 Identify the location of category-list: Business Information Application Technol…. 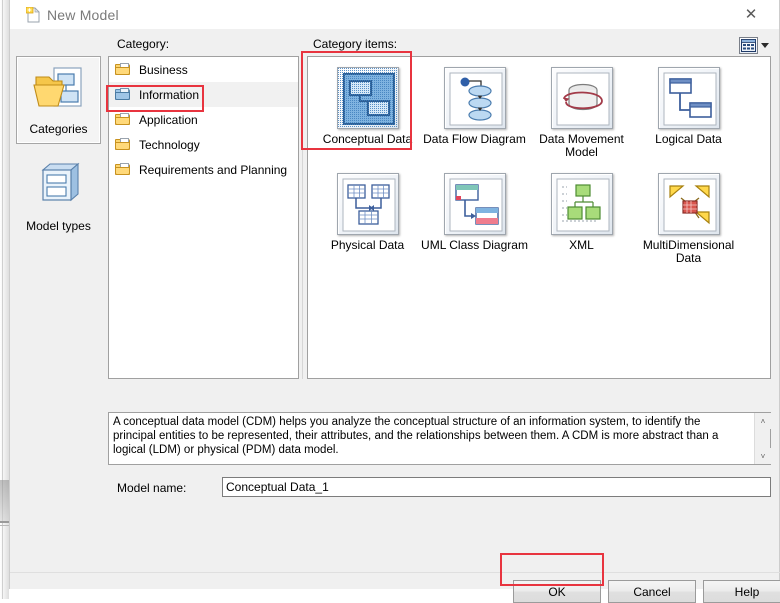
(203, 217).